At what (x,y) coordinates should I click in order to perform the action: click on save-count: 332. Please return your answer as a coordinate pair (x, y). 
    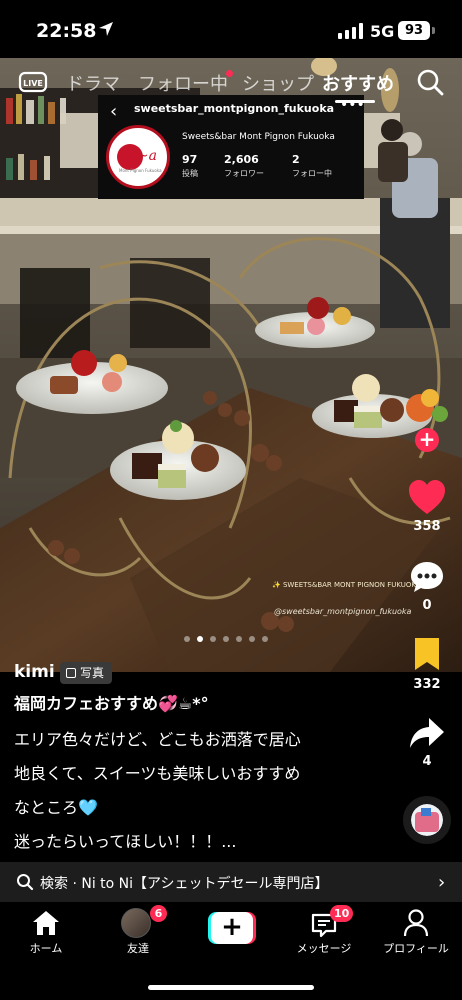
    Looking at the image, I should click on (427, 684).